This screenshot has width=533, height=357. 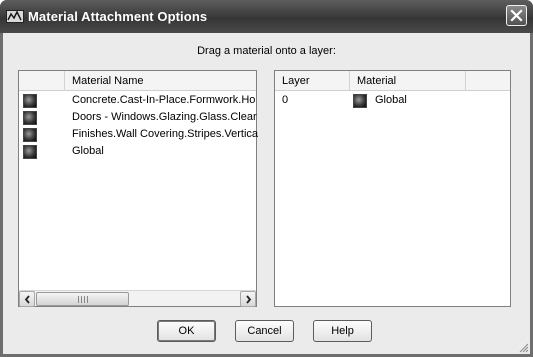 What do you see at coordinates (266, 16) in the screenshot?
I see `title-bar: Material Attachment Options` at bounding box center [266, 16].